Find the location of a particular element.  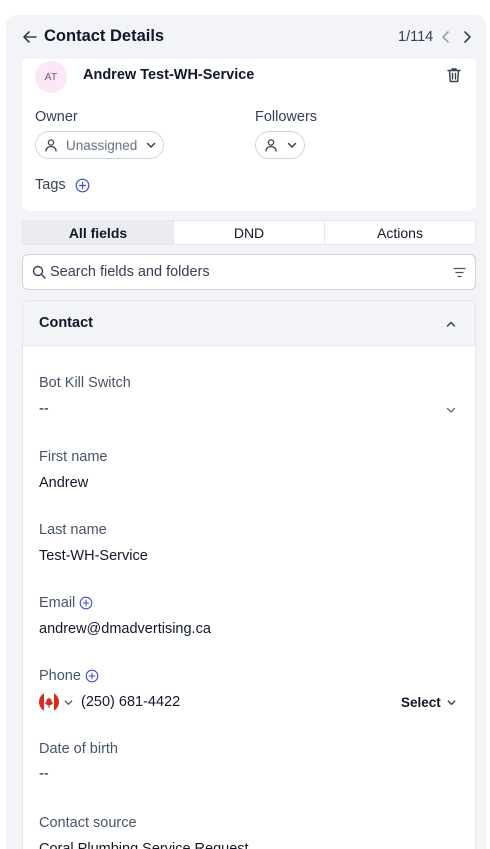

record-pager: 1/114 is located at coordinates (416, 37).